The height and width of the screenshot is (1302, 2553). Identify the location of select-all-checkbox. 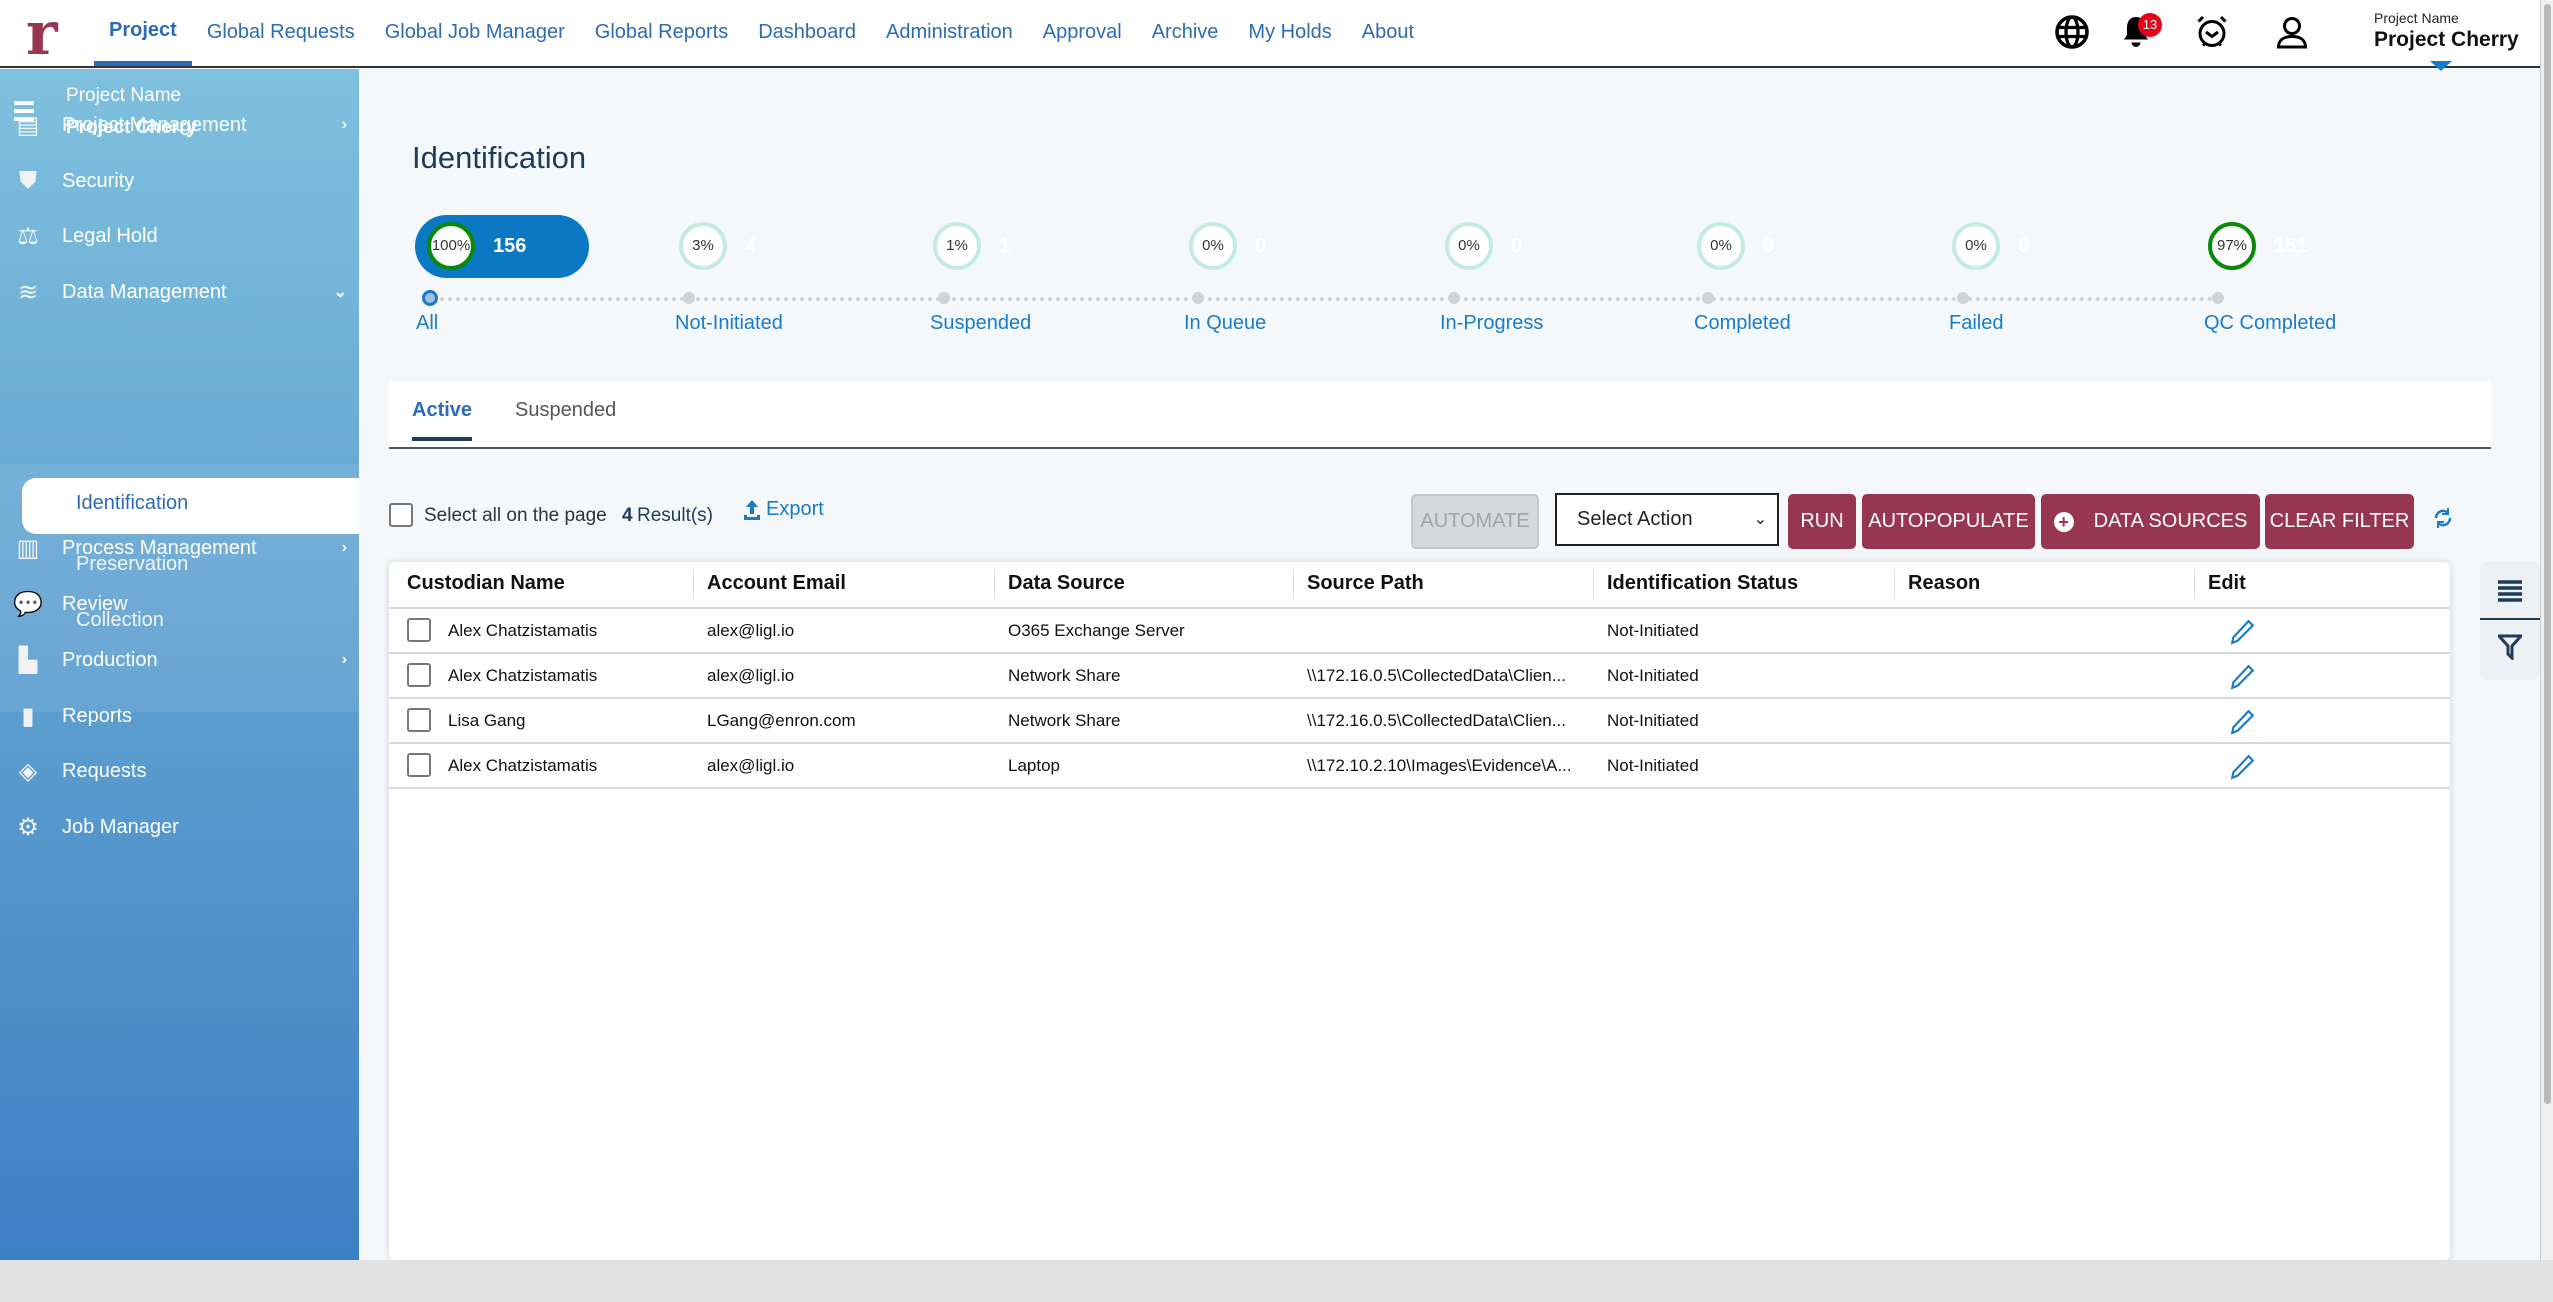
(401, 515).